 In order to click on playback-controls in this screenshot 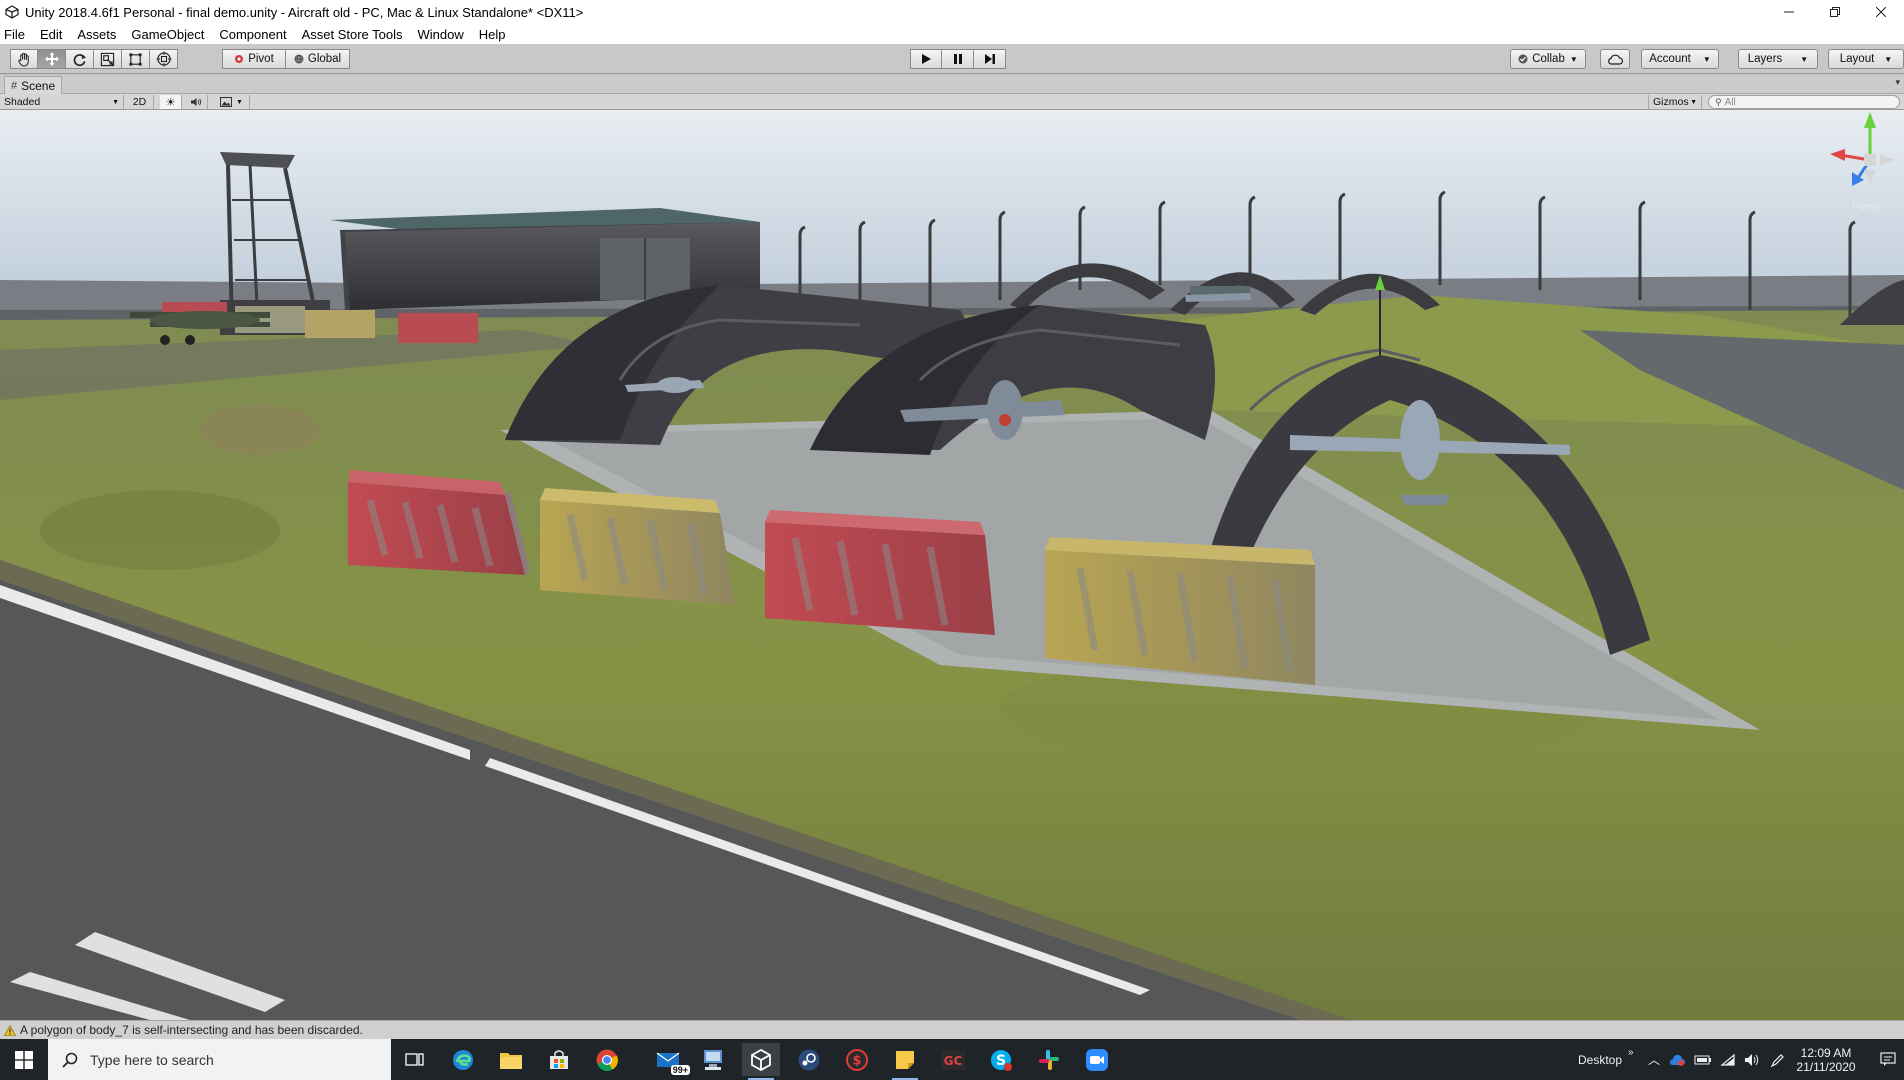, I will do `click(958, 59)`.